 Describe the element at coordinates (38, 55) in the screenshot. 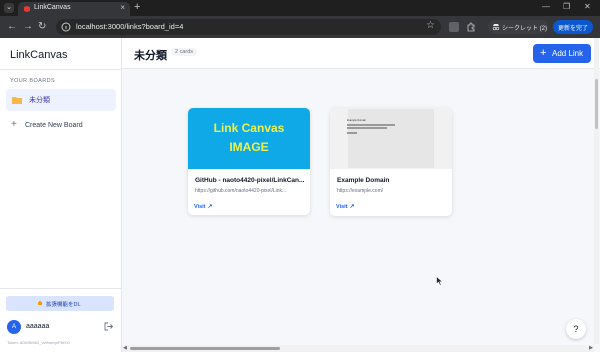

I see `app-logo: LinkCanvas` at that location.